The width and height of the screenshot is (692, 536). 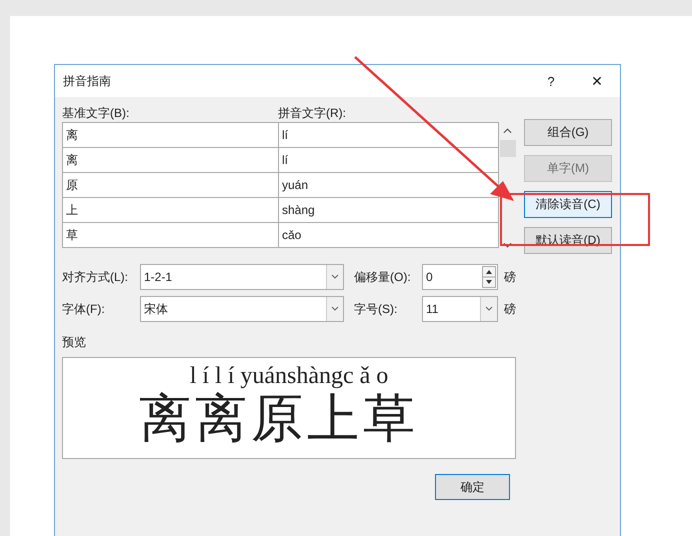 What do you see at coordinates (279, 420) in the screenshot?
I see `preview-characters: 离离原上草` at bounding box center [279, 420].